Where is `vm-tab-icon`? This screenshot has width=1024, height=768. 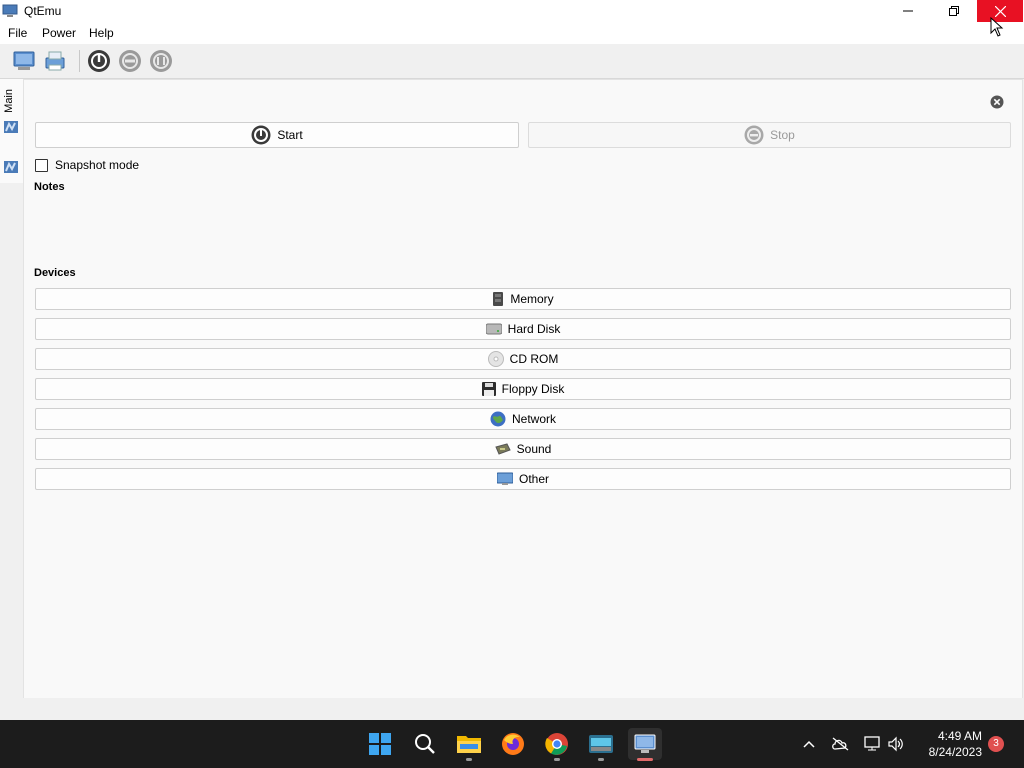
vm-tab-icon is located at coordinates (11, 127).